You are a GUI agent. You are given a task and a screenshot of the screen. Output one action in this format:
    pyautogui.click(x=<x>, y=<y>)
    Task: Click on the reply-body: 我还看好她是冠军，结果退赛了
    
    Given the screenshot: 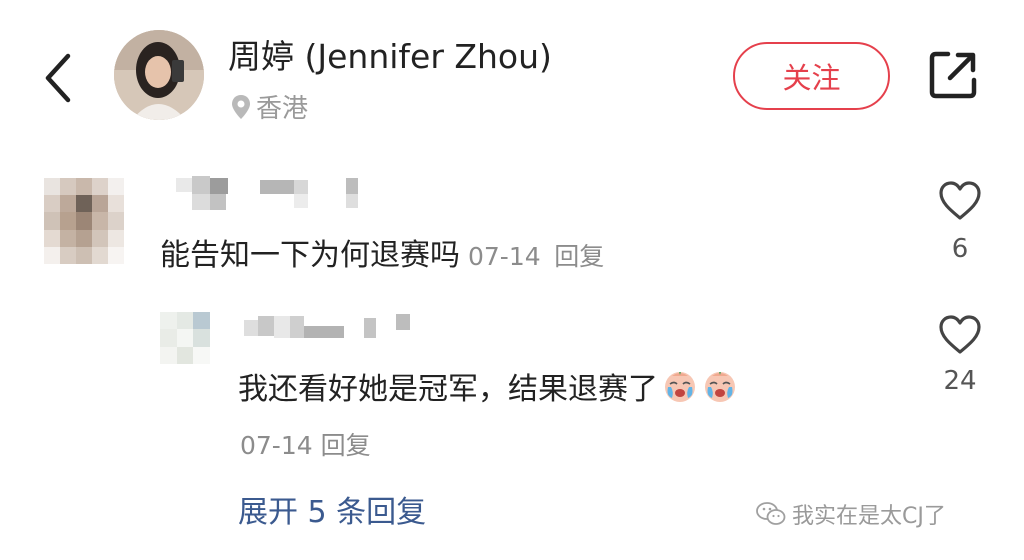 What is the action you would take?
    pyautogui.click(x=448, y=389)
    